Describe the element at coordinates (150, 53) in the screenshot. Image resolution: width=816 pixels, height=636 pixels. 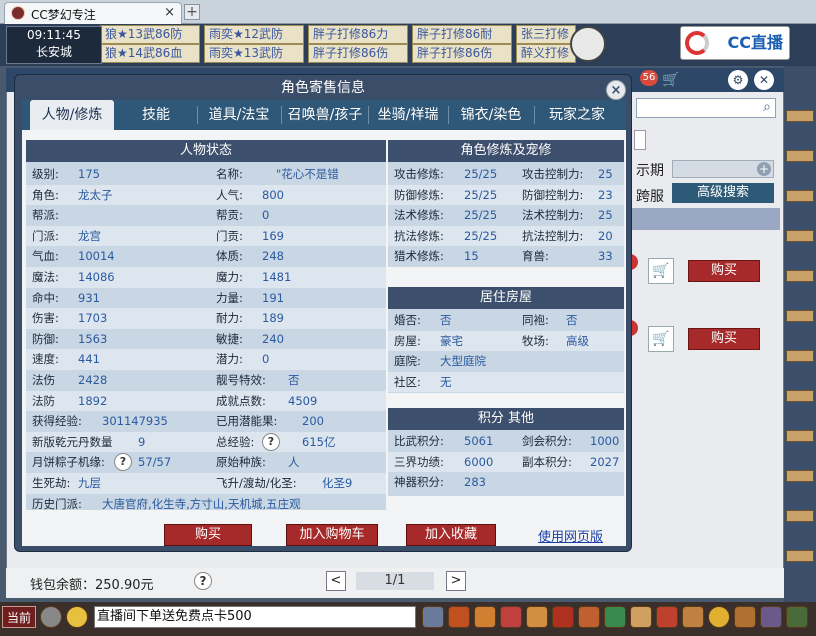
I see `banner-item: 狼★14武86血` at that location.